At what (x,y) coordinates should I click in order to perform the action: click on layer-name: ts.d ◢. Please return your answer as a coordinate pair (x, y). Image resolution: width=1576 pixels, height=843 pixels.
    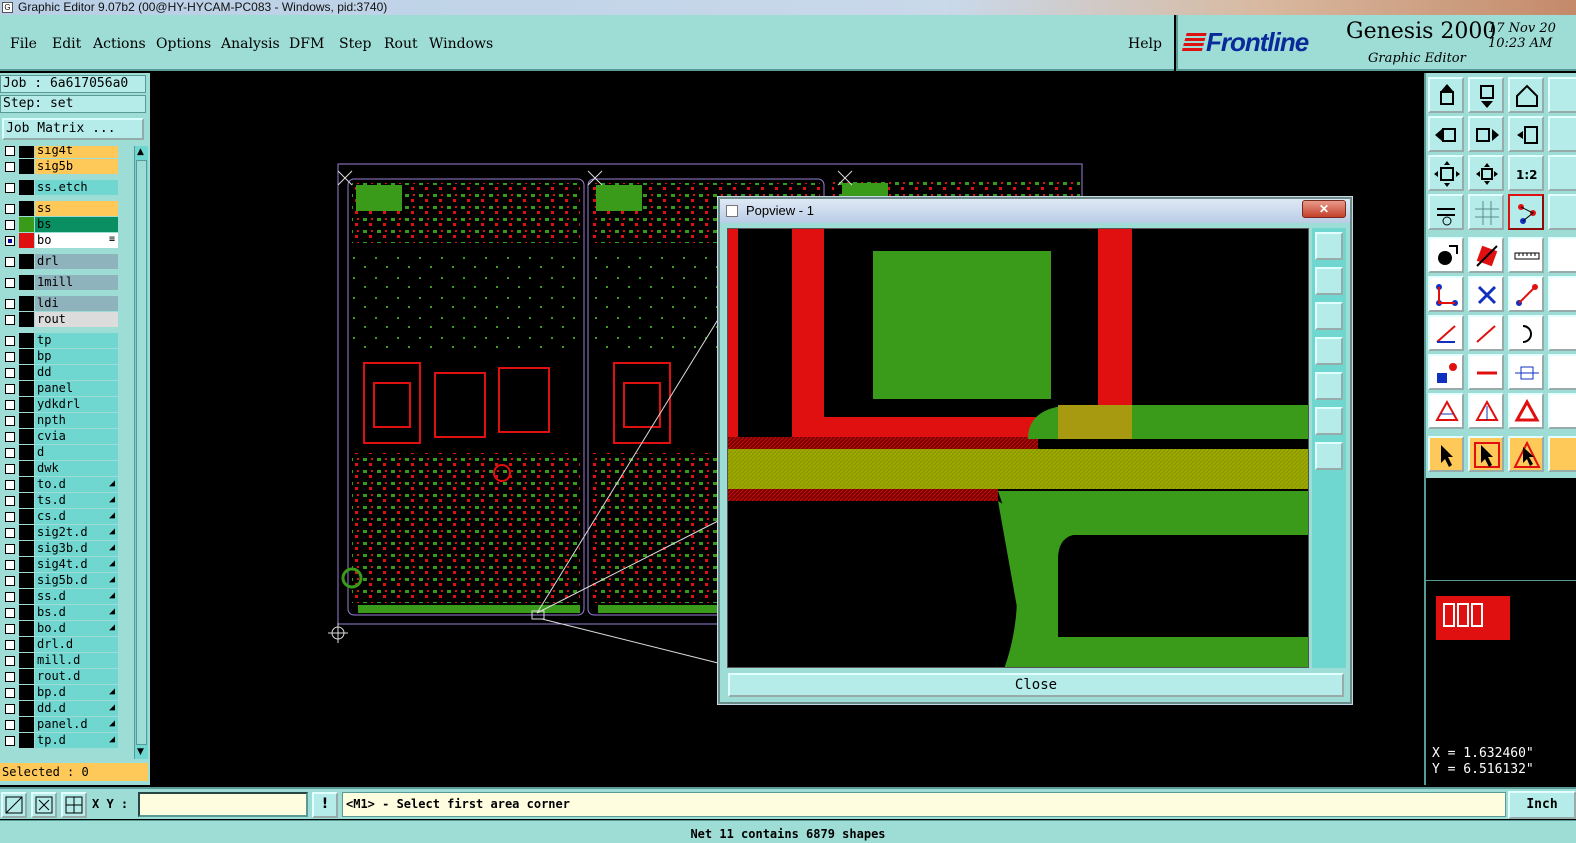
    Looking at the image, I should click on (76, 500).